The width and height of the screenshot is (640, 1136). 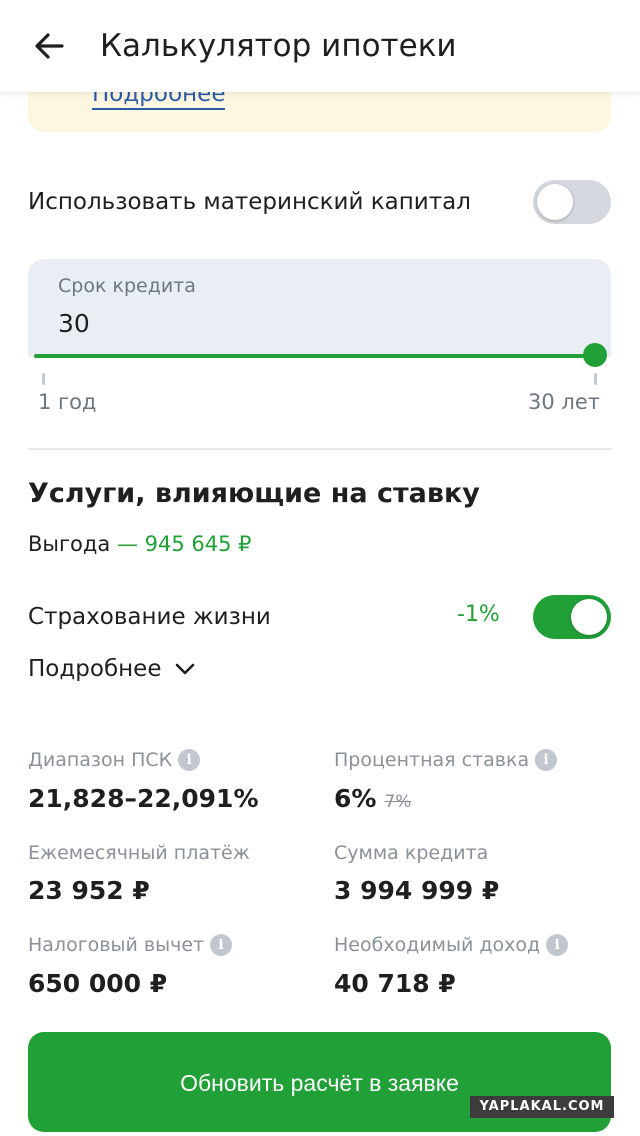 I want to click on psk-range-value: 21,828–22,091%, so click(x=143, y=798).